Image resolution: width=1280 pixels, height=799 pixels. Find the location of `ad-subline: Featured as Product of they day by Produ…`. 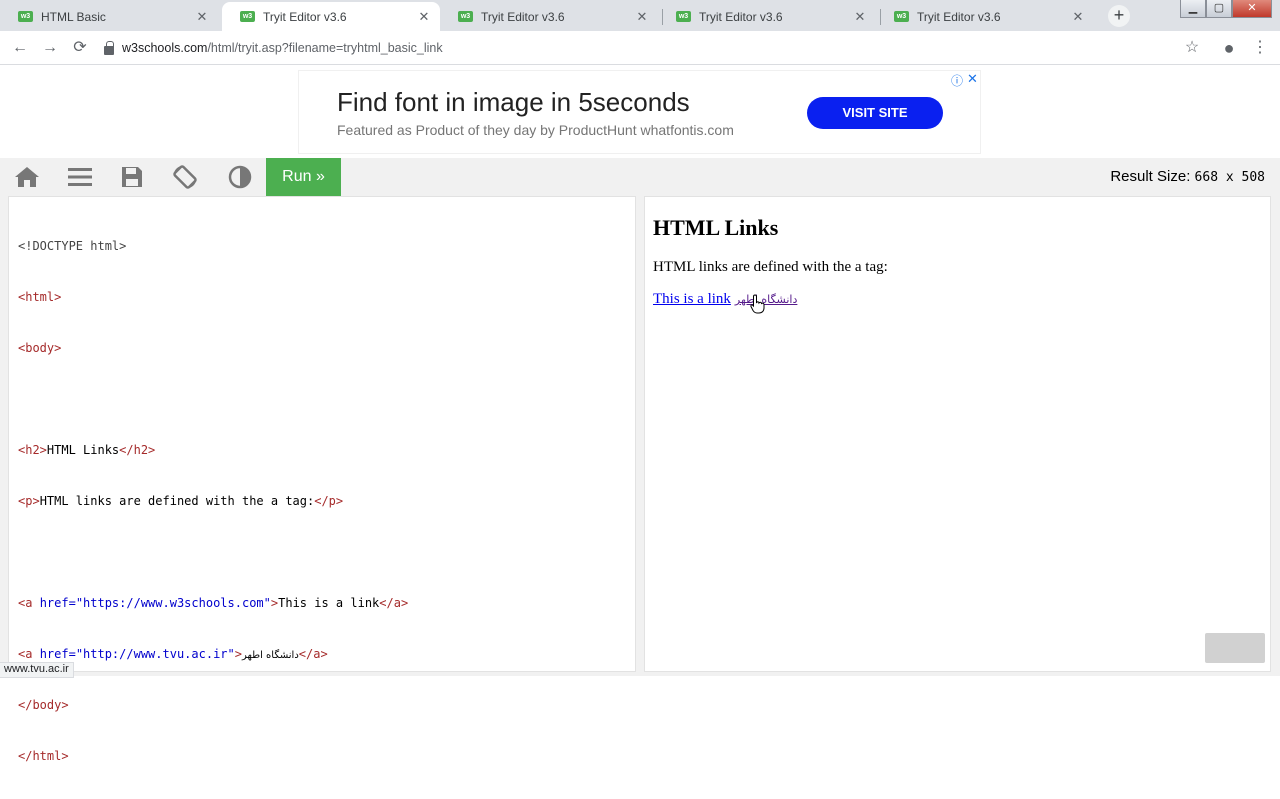

ad-subline: Featured as Product of they day by Produ… is located at coordinates (535, 130).